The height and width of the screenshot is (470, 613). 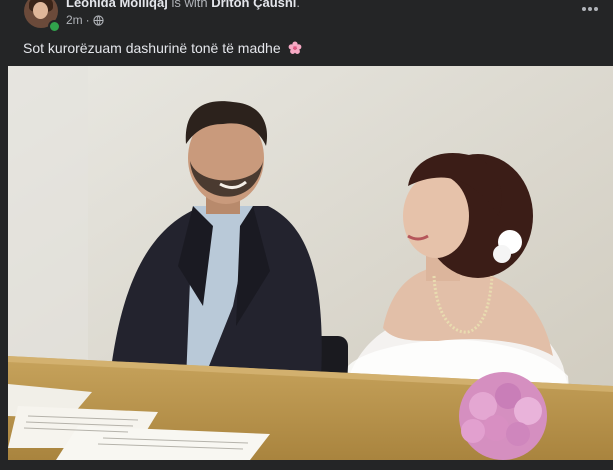 I want to click on post-meta: 2m ·, so click(x=85, y=20).